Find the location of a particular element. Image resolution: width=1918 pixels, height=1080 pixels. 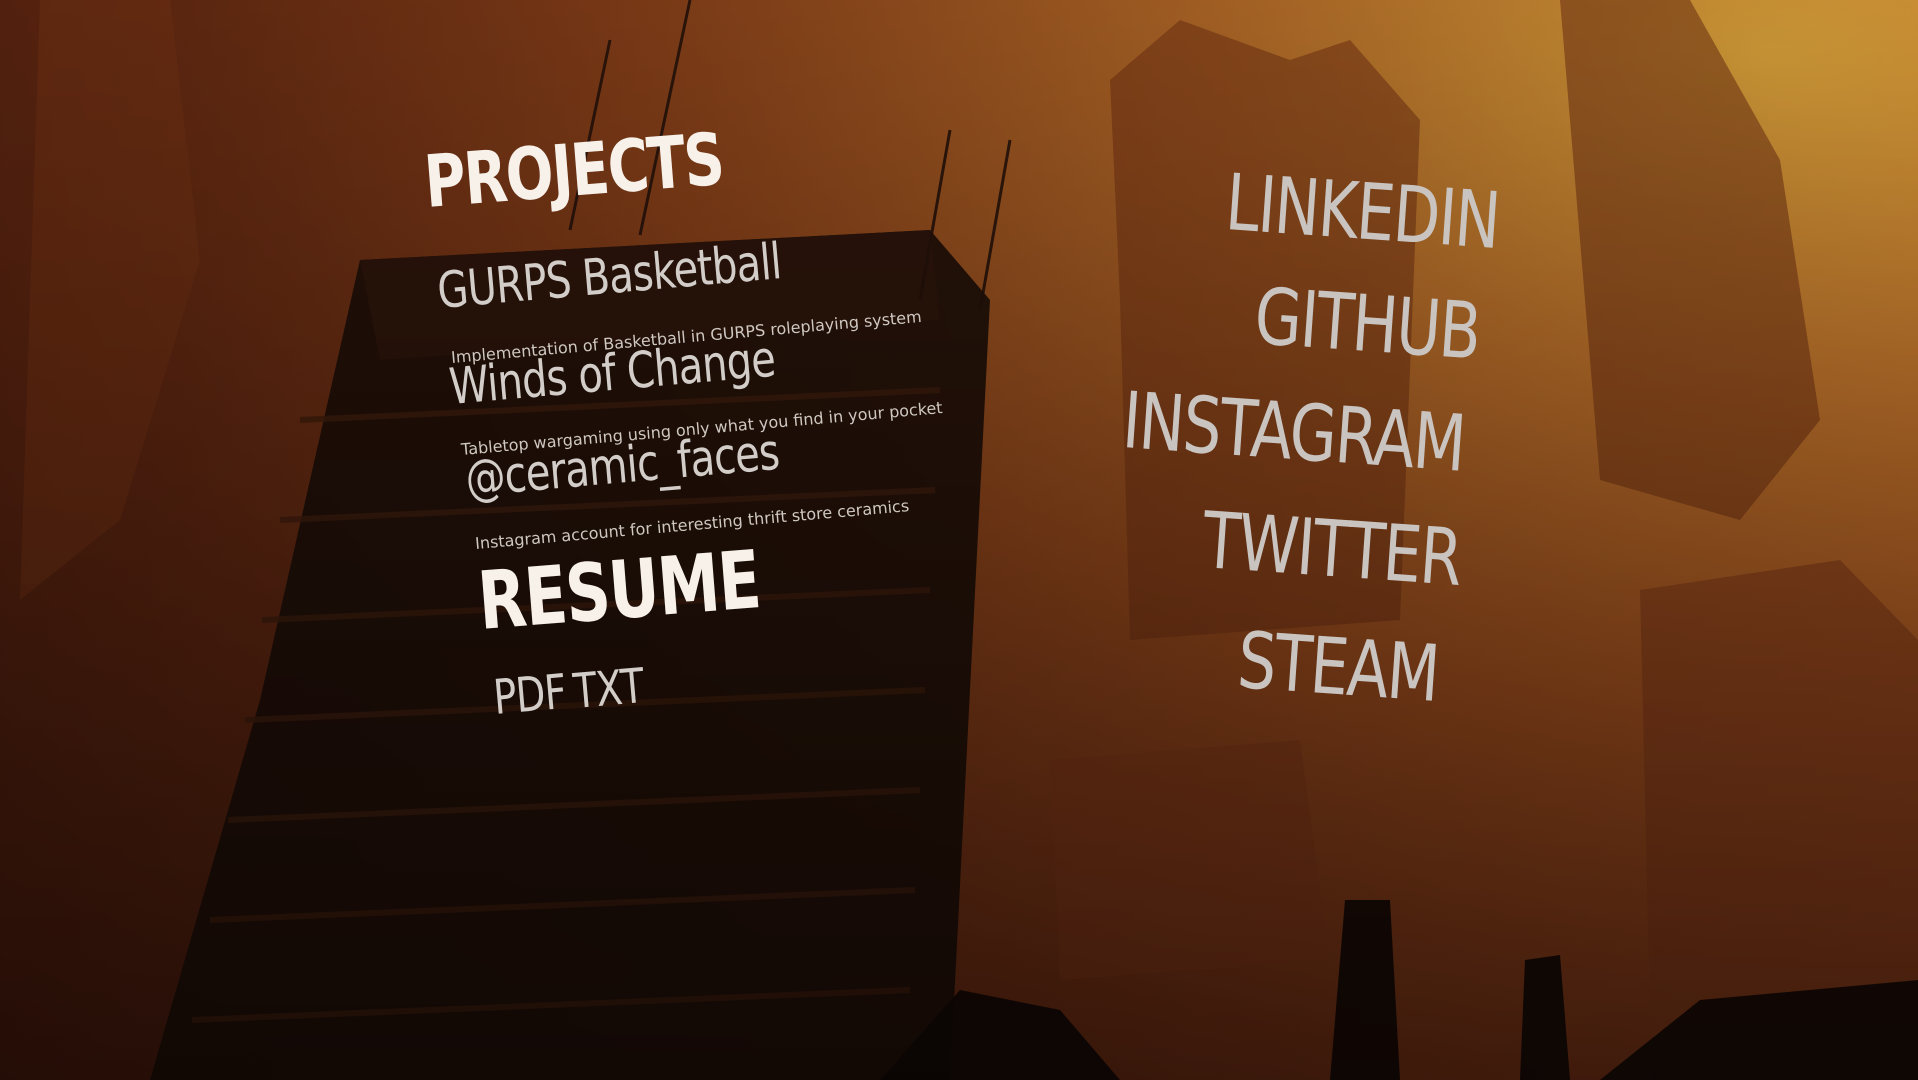

steam-link: STEAM is located at coordinates (1338, 668).